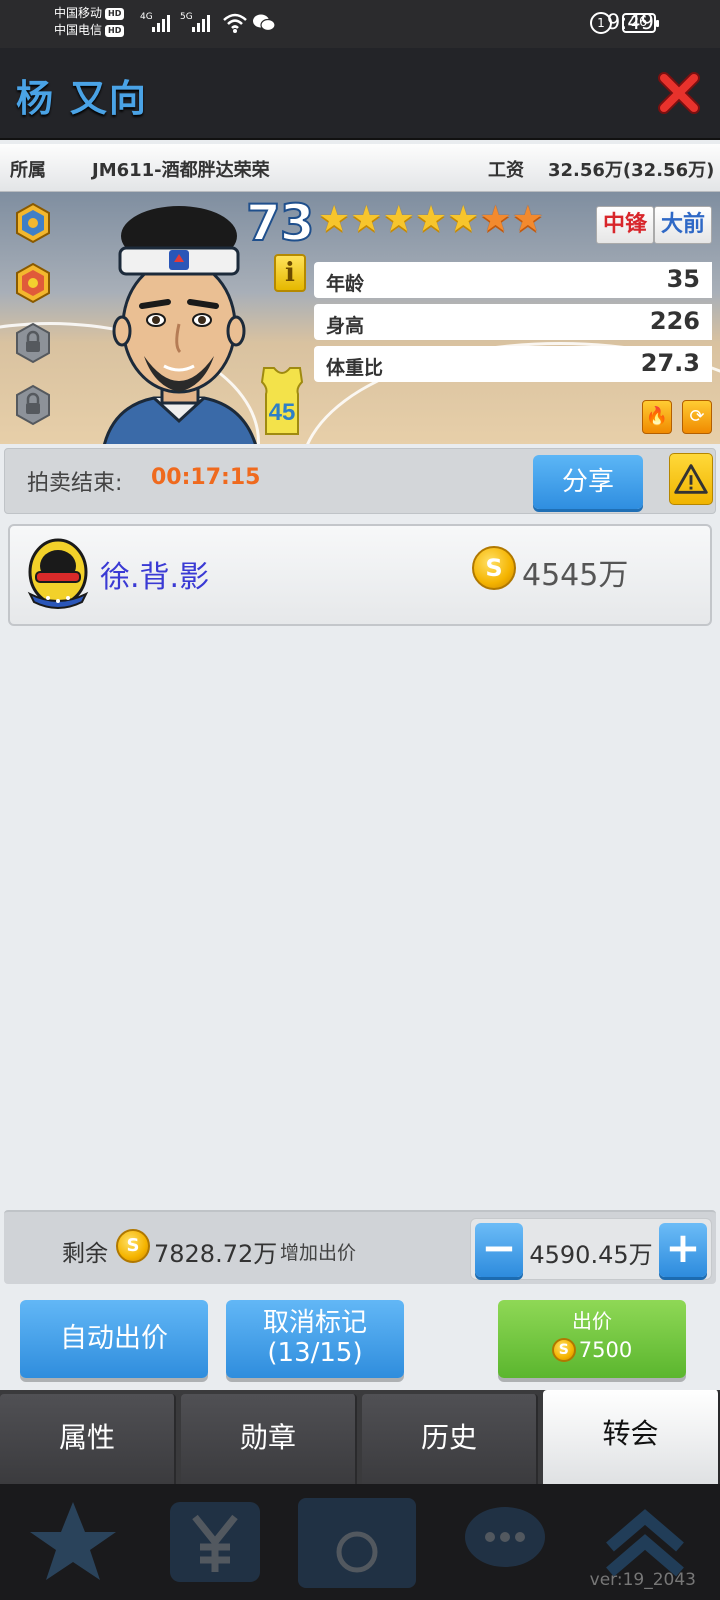 The image size is (720, 1600). I want to click on cancel-mark-label: 取消标记, so click(314, 1323).